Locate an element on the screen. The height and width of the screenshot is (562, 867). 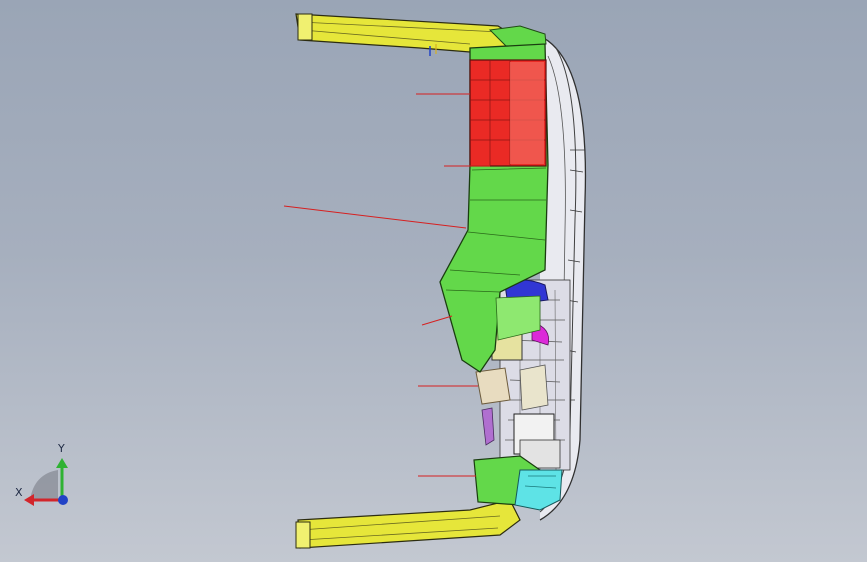
triad-y-label: Y is located at coordinates (61, 448).